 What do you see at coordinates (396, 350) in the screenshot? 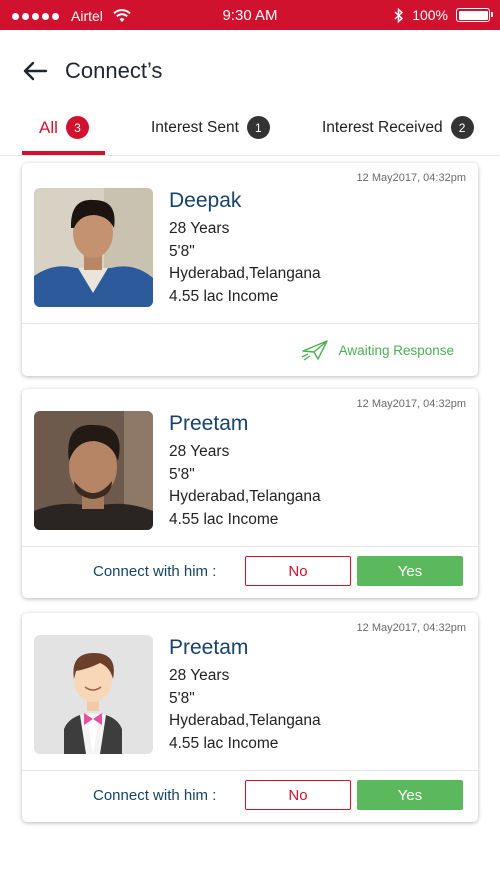
I see `awaiting-status-label: Awaiting Response` at bounding box center [396, 350].